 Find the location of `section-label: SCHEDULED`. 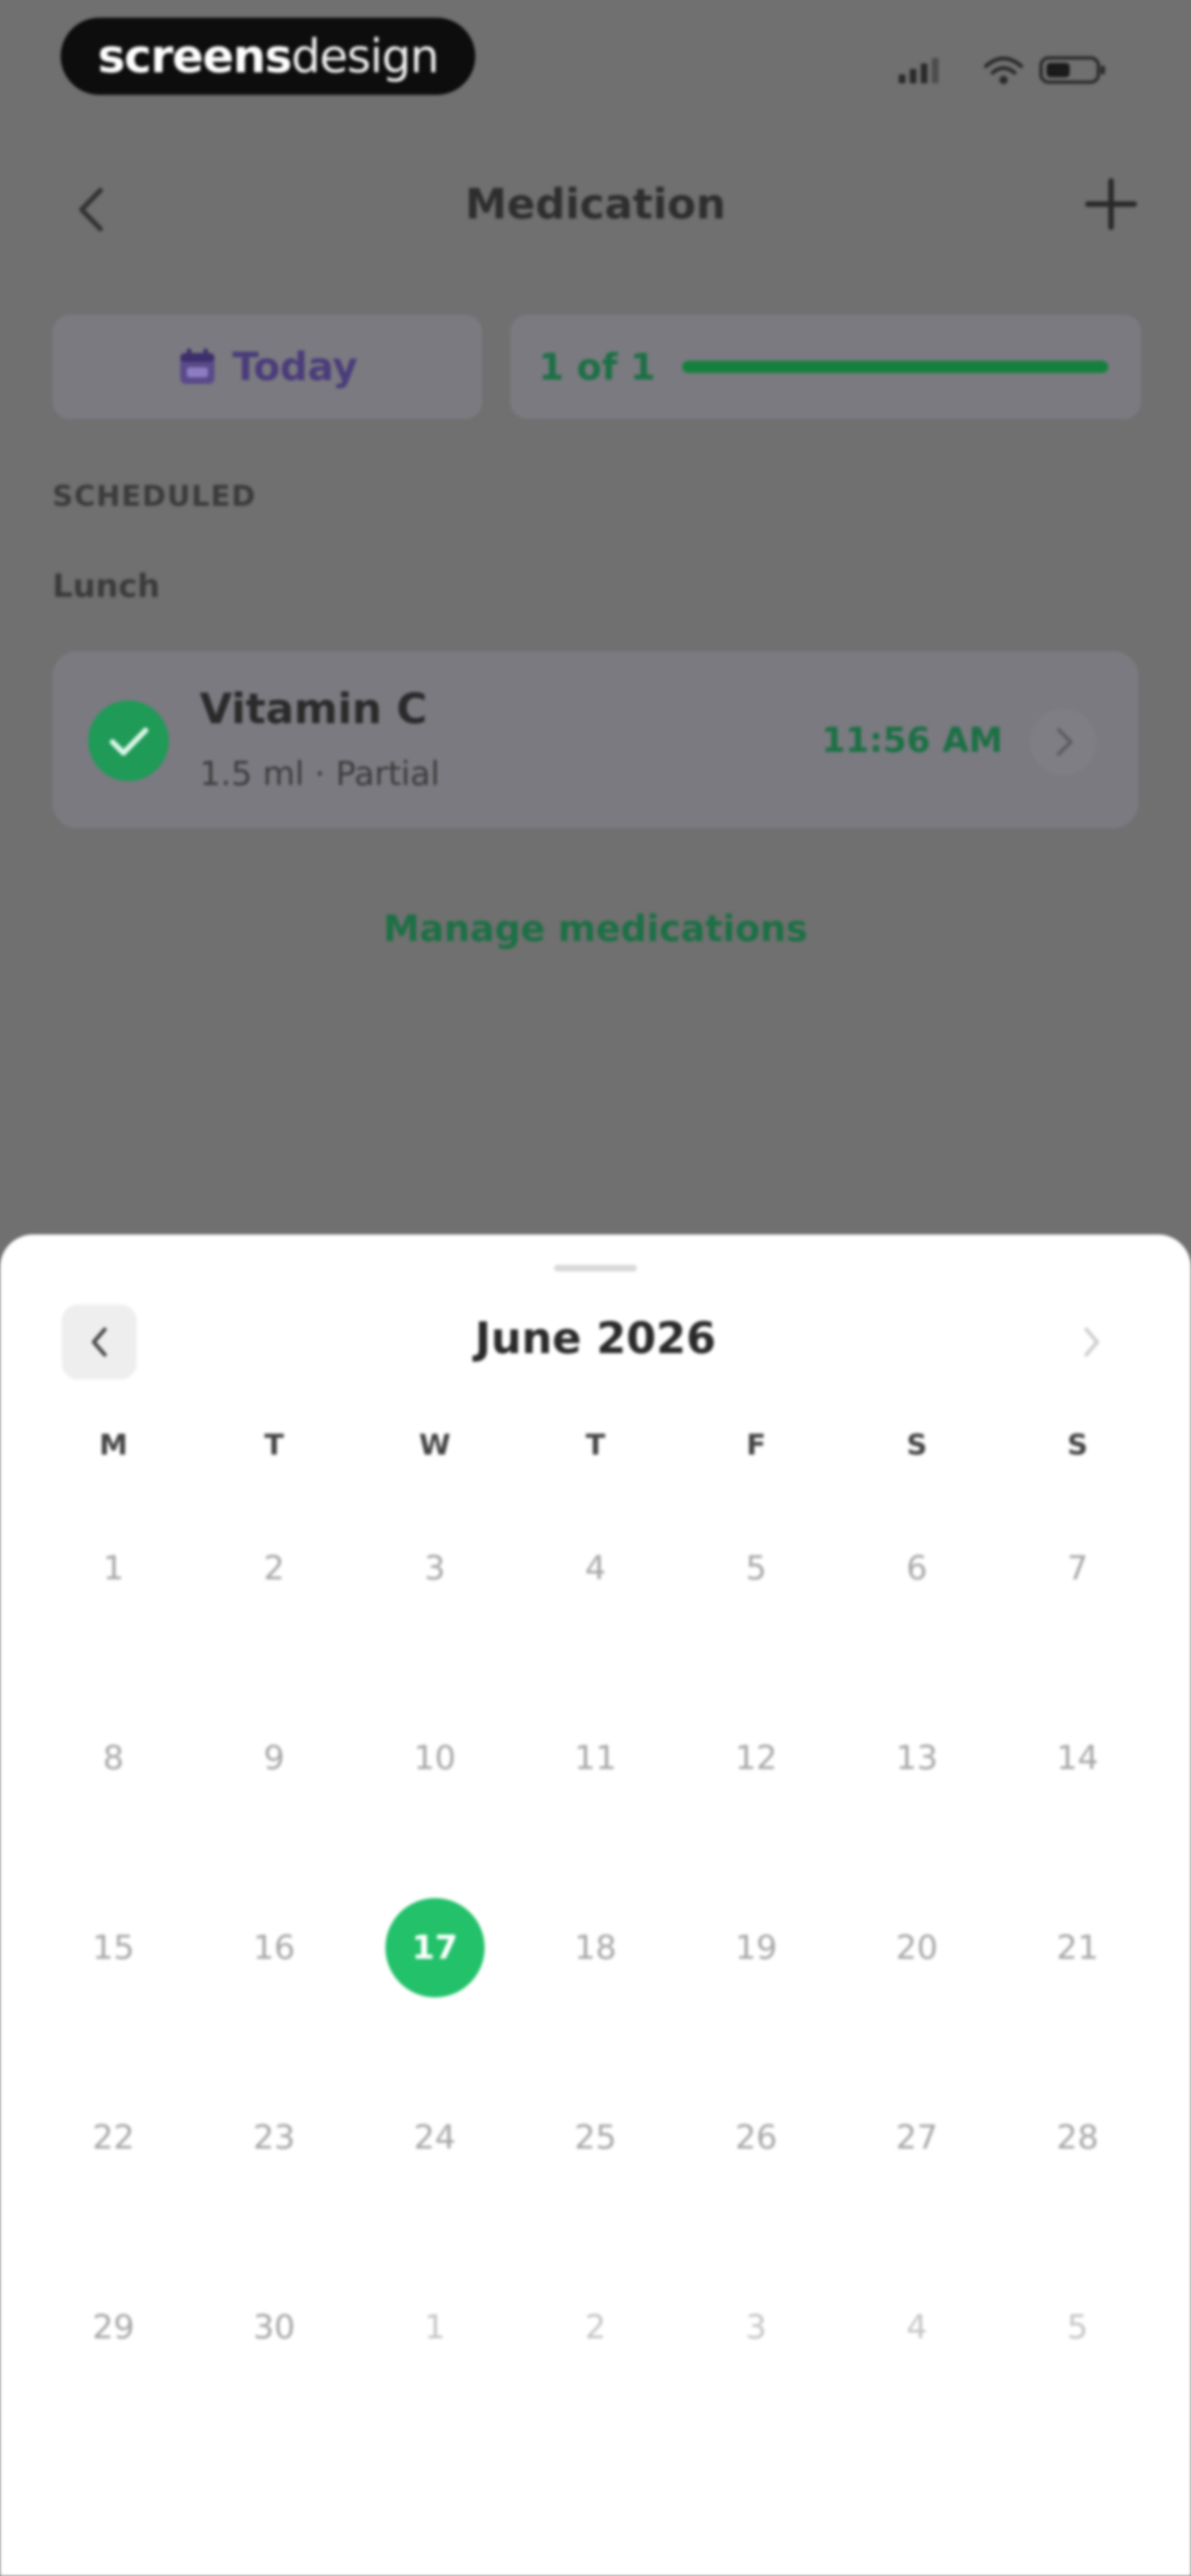

section-label: SCHEDULED is located at coordinates (154, 496).